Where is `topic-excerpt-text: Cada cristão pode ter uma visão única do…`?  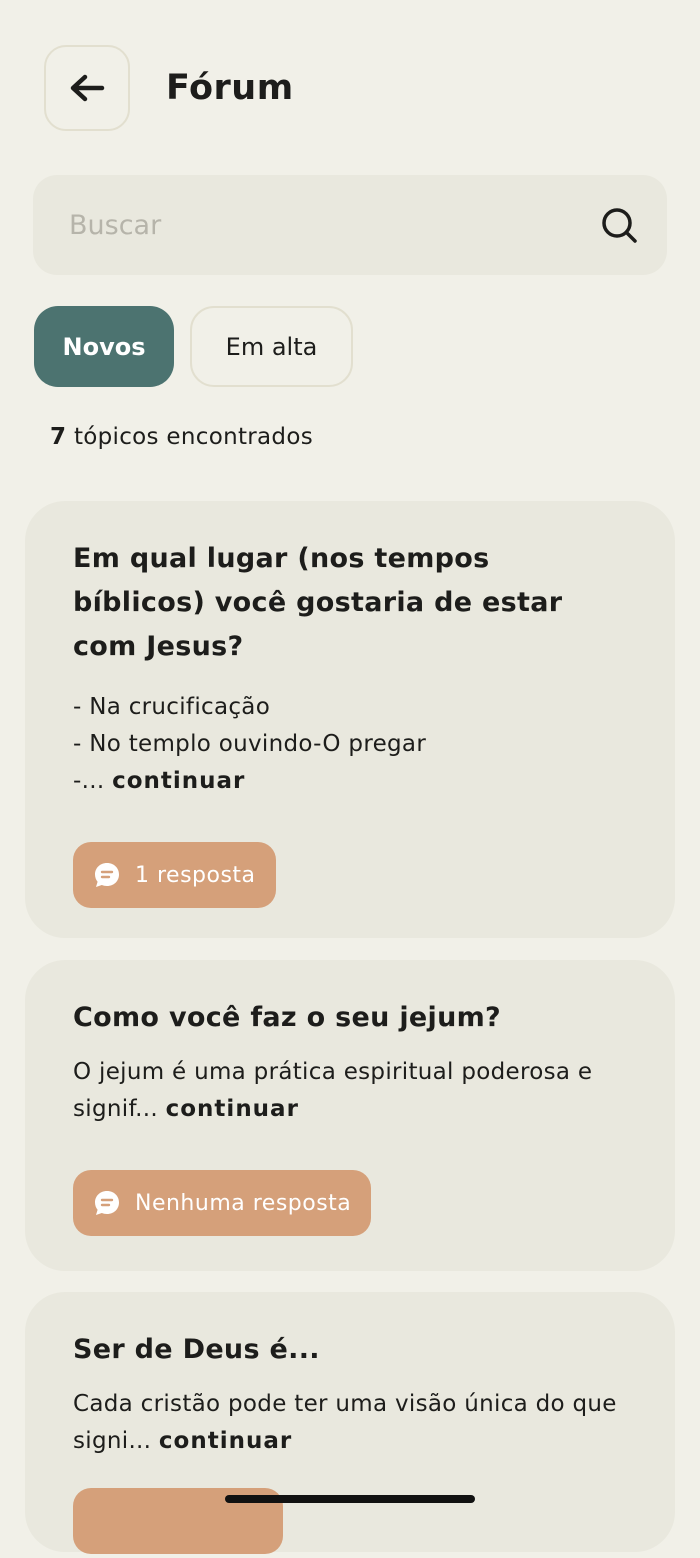
topic-excerpt-text: Cada cristão pode ter uma visão única do… is located at coordinates (345, 1422).